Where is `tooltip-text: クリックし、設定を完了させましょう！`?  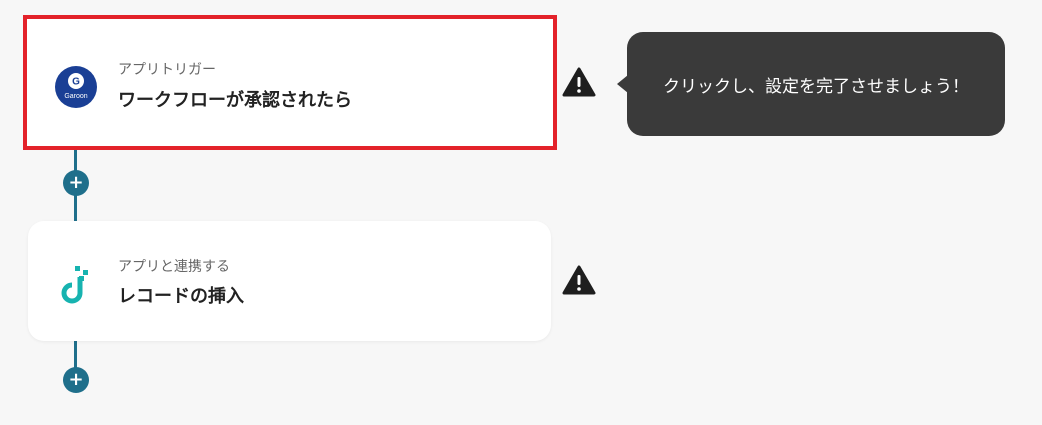 tooltip-text: クリックし、設定を完了させましょう！ is located at coordinates (816, 86).